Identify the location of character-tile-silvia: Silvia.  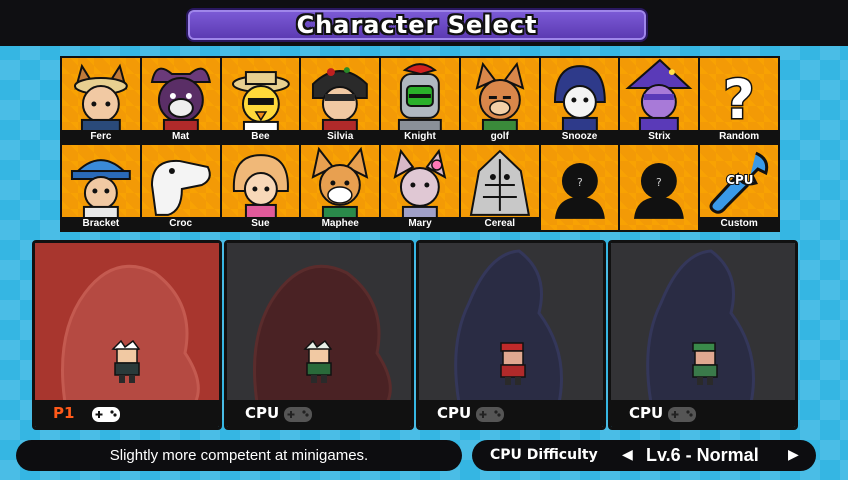
(340, 100).